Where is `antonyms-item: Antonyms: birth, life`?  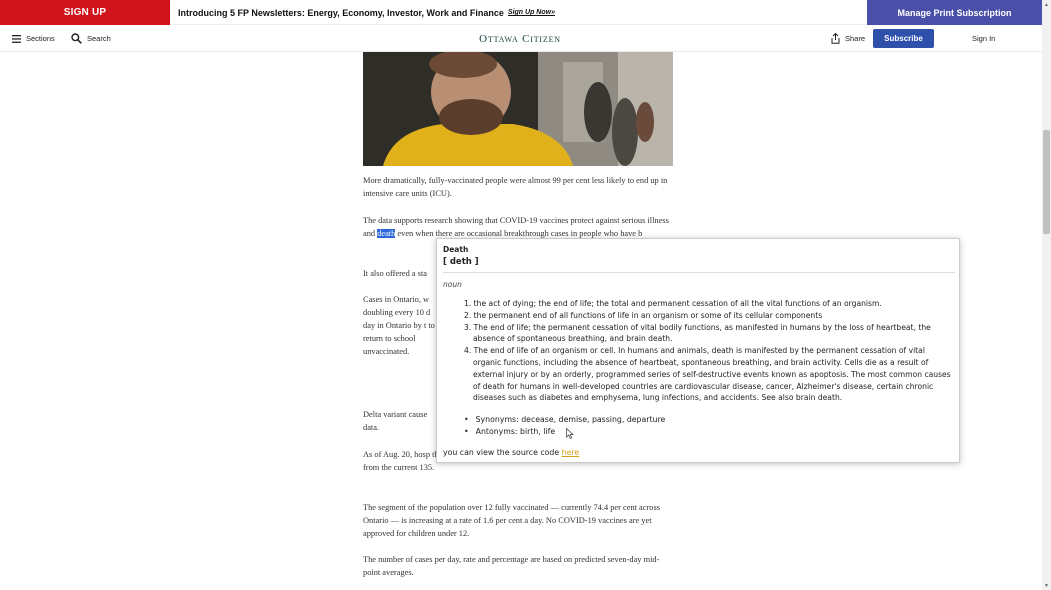 antonyms-item: Antonyms: birth, life is located at coordinates (564, 432).